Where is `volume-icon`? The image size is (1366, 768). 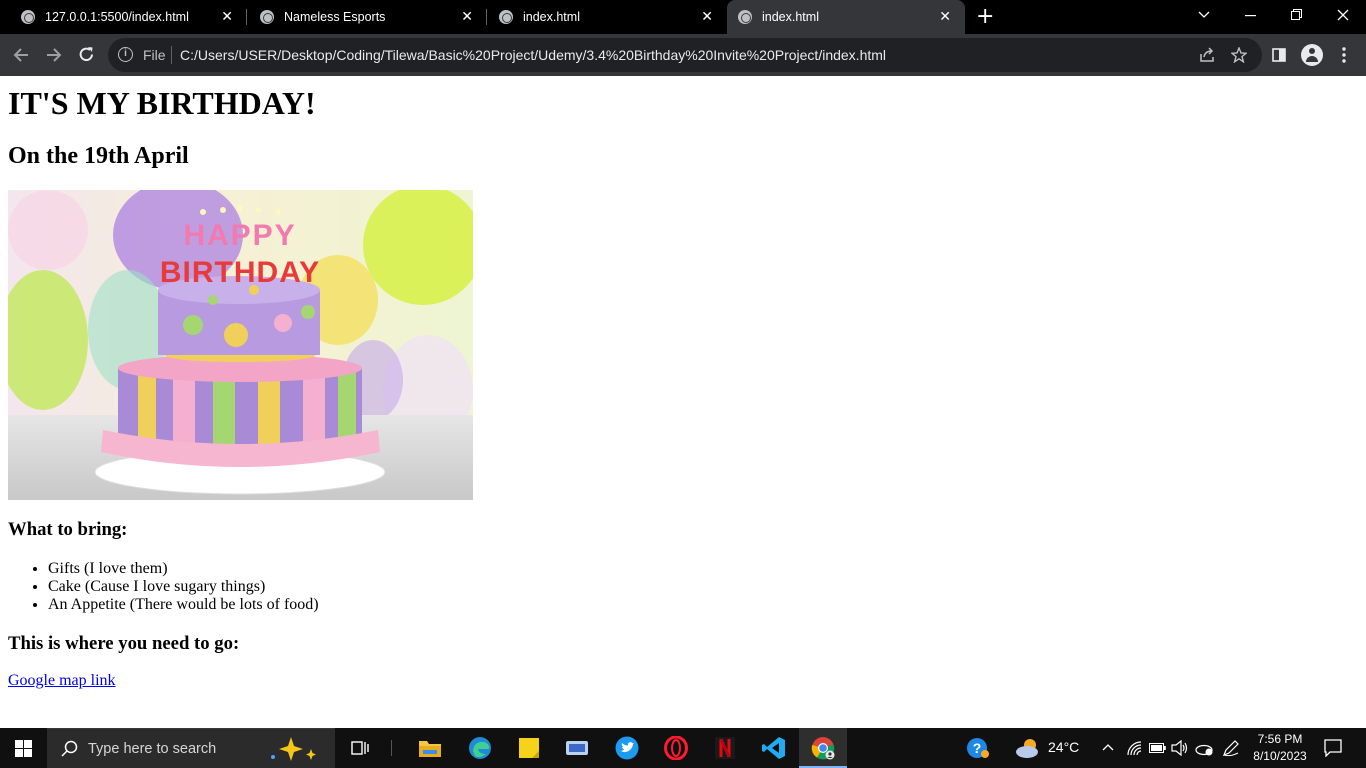
volume-icon is located at coordinates (1180, 748).